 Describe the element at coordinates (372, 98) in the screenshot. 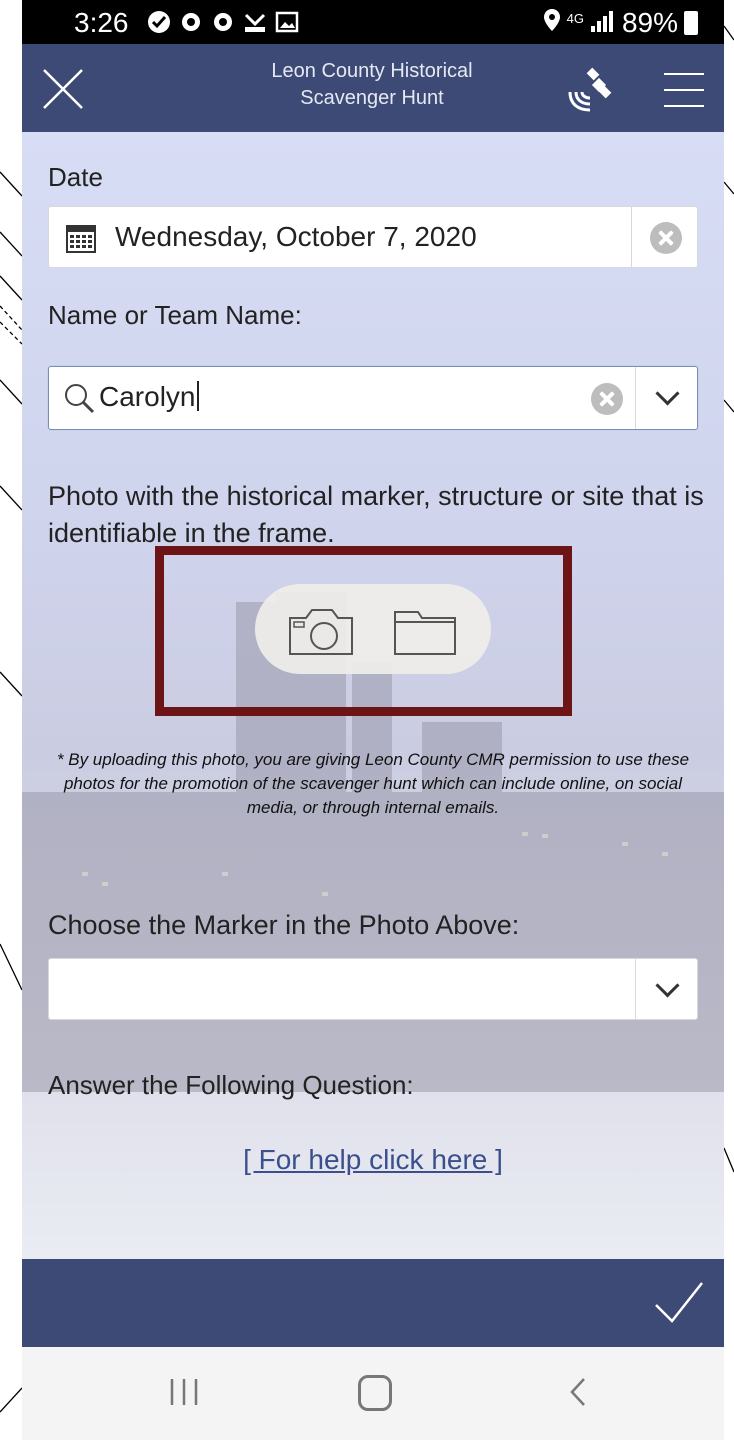

I see `page-title-line2: Scavenger Hunt` at that location.